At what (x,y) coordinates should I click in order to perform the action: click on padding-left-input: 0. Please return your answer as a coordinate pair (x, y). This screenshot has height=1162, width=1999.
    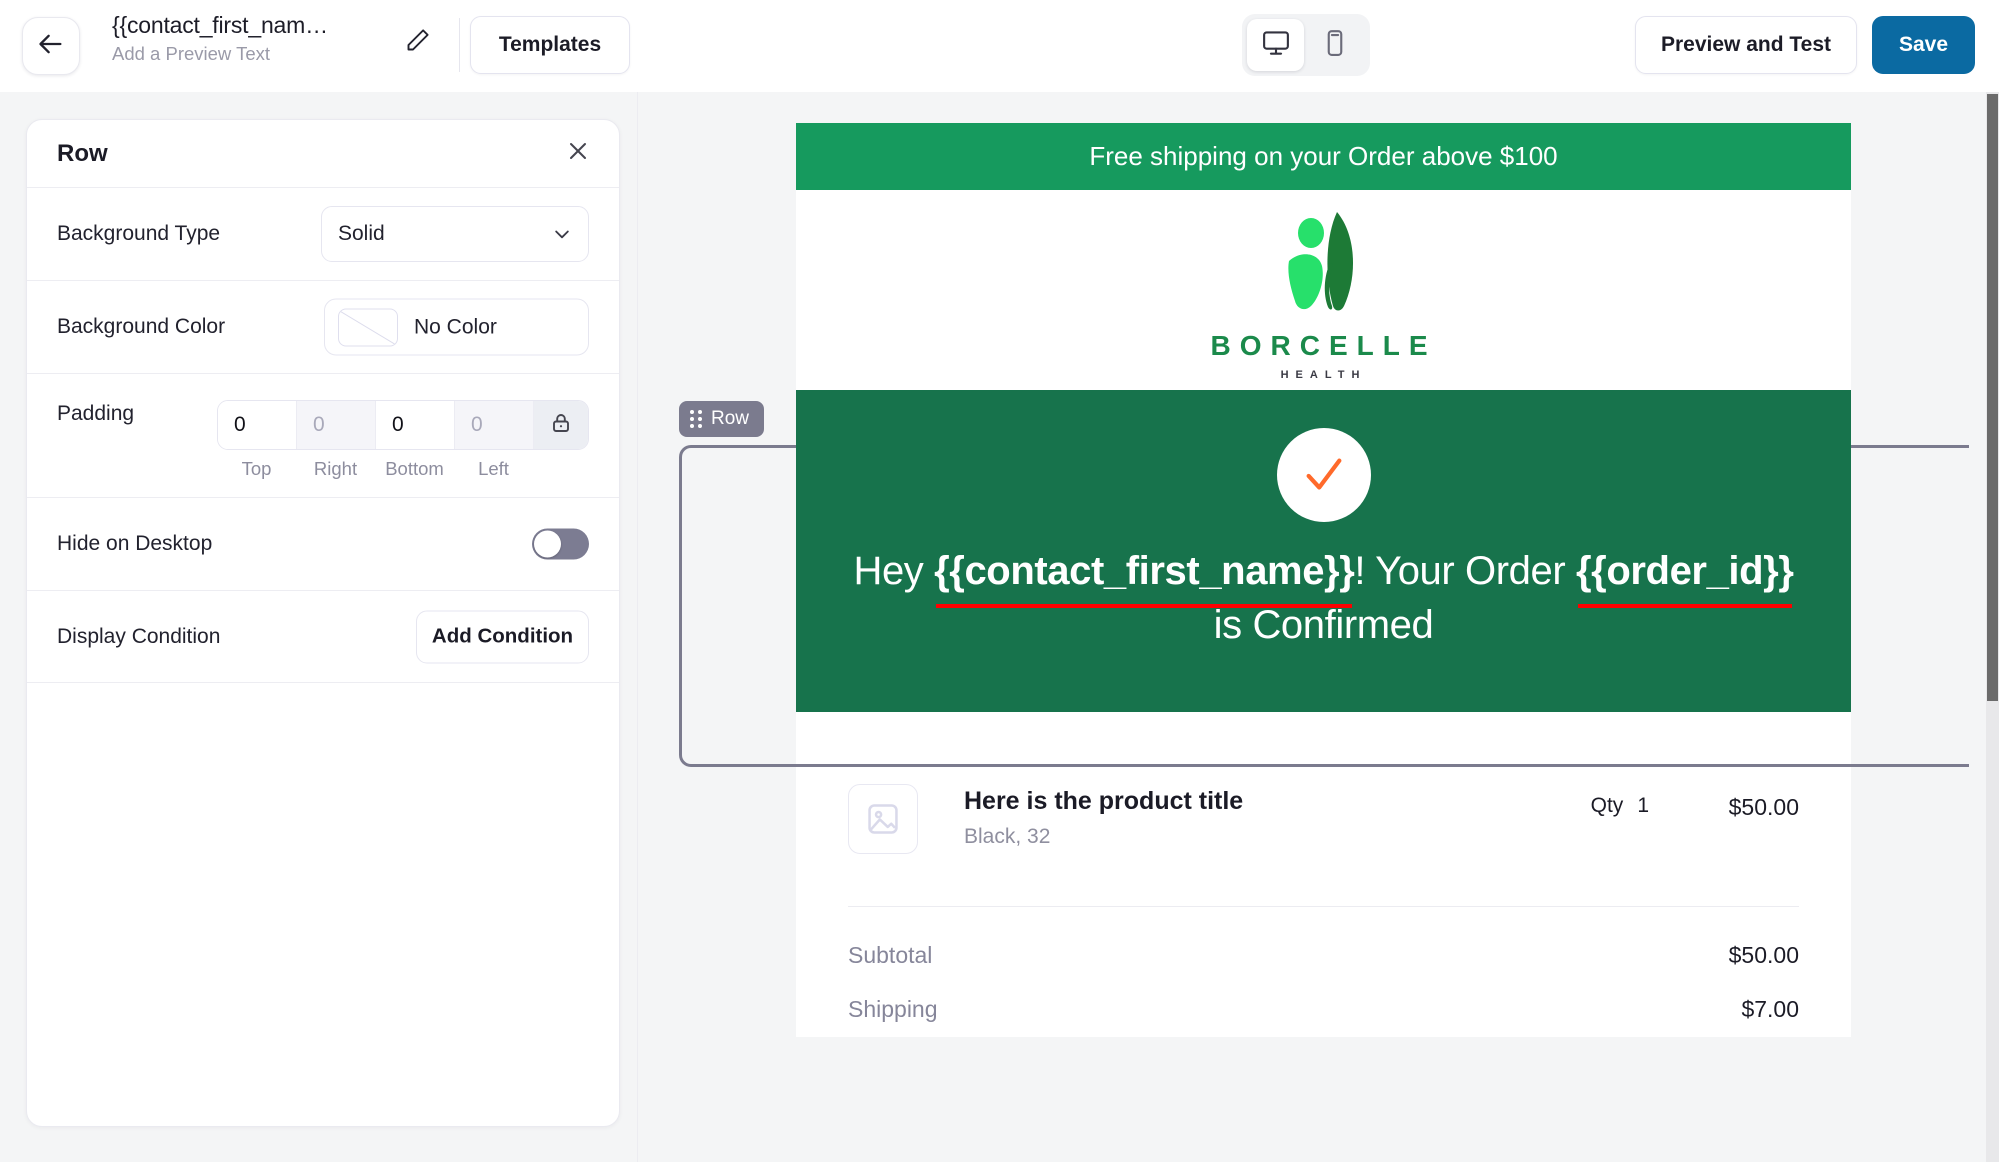
    Looking at the image, I should click on (494, 425).